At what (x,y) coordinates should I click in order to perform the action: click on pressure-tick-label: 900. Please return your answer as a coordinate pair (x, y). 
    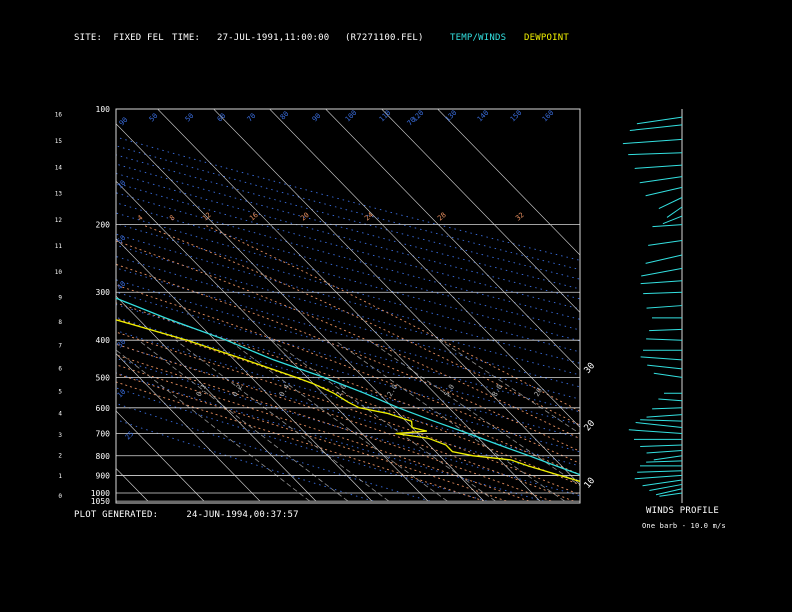
    Looking at the image, I should click on (103, 475).